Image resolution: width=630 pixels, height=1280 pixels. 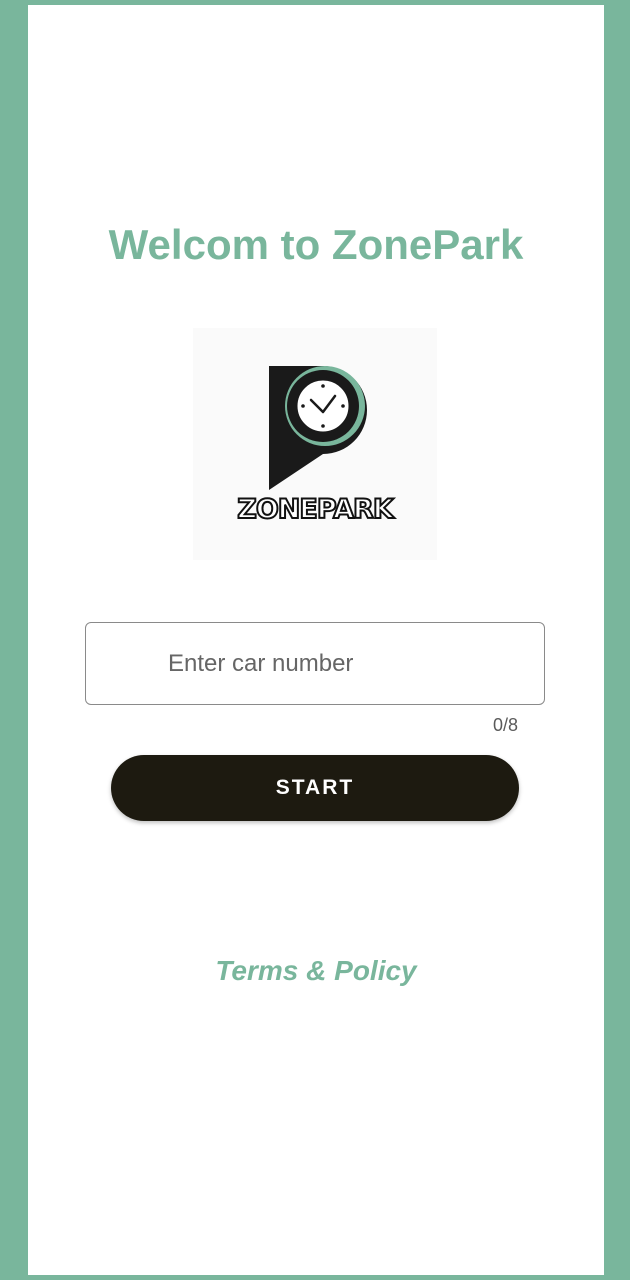 What do you see at coordinates (318, 428) in the screenshot?
I see `parking-clock-pin-icon` at bounding box center [318, 428].